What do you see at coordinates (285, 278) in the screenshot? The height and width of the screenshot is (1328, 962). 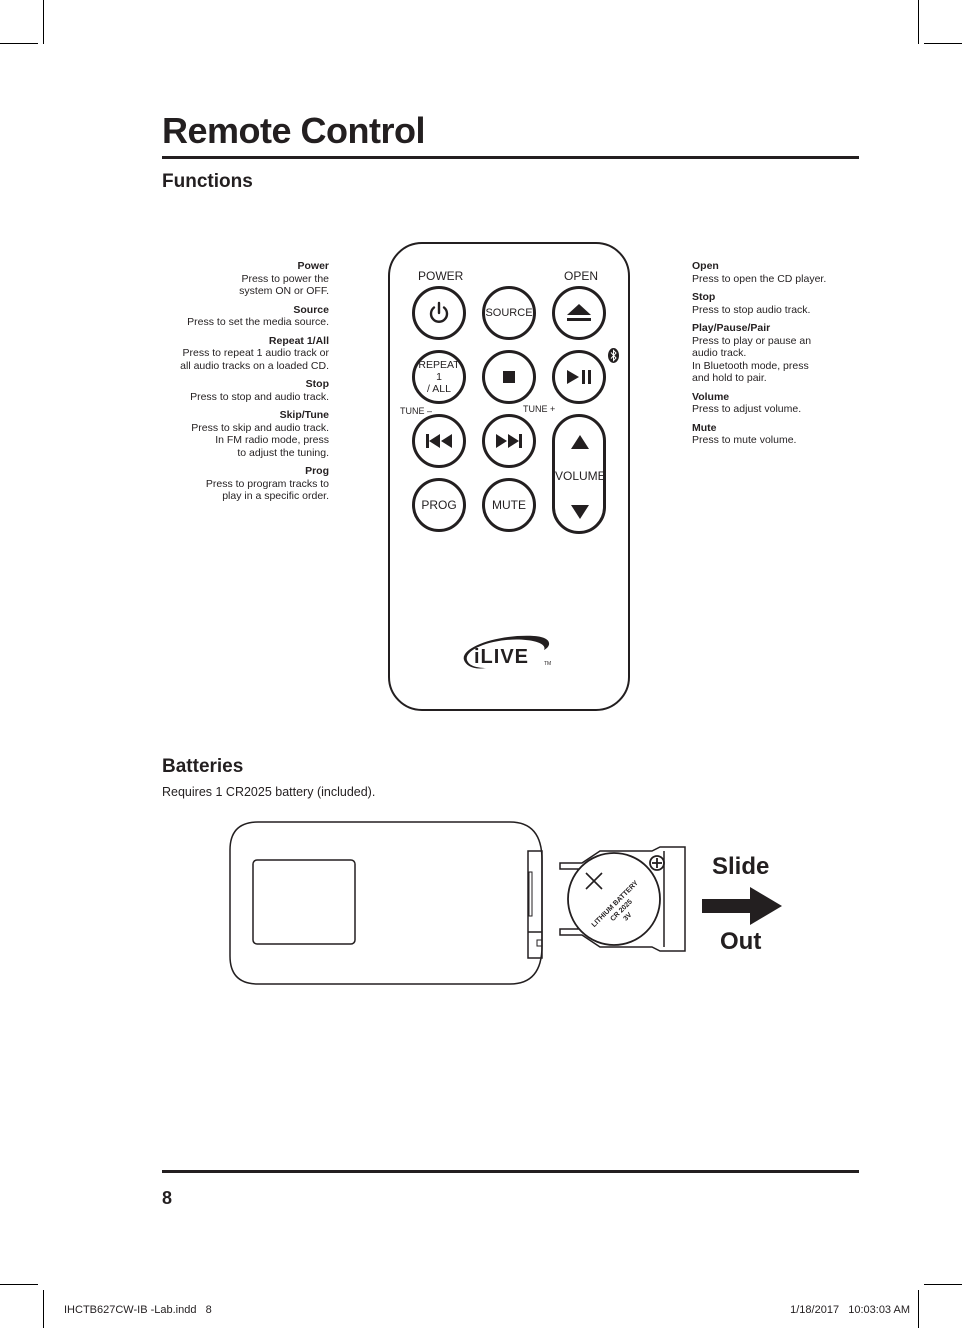 I see `function-desc: Press to power the` at bounding box center [285, 278].